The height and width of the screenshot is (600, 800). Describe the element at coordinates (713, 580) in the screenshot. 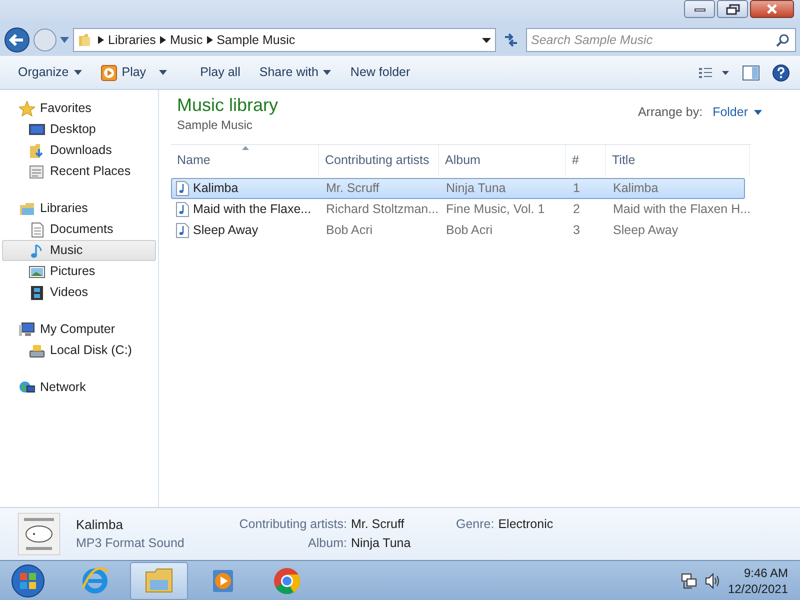

I see `volume-icon` at that location.